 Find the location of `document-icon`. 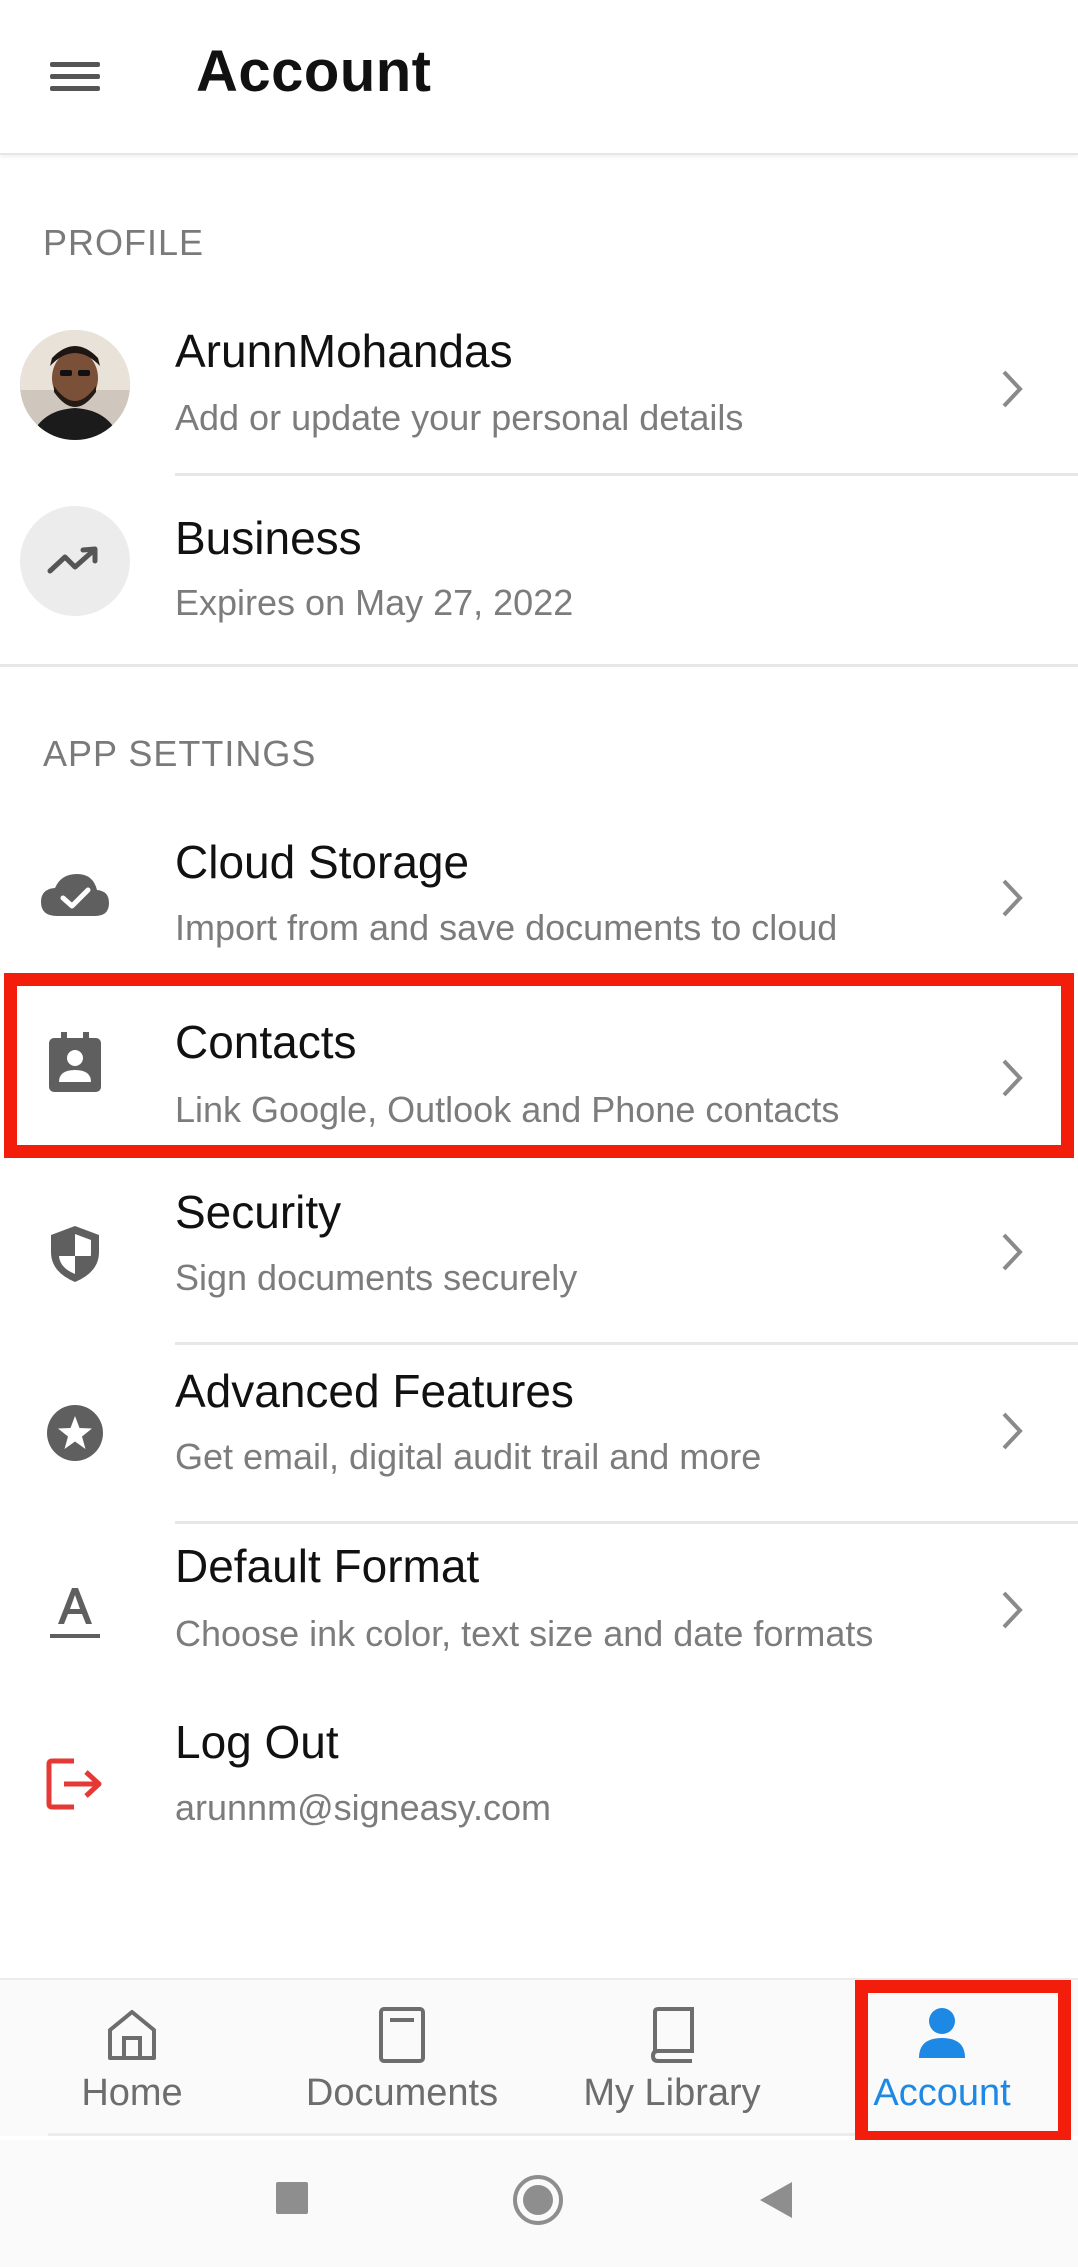

document-icon is located at coordinates (402, 2035).